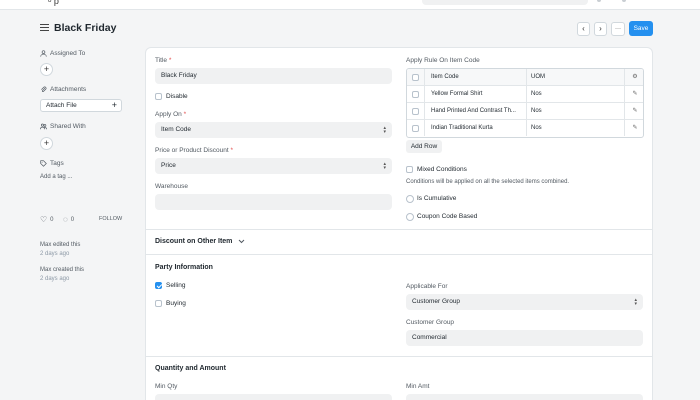 This screenshot has width=700, height=400. Describe the element at coordinates (524, 302) in the screenshot. I see `applicable-for-select: Customer Group ▴ ▾` at that location.